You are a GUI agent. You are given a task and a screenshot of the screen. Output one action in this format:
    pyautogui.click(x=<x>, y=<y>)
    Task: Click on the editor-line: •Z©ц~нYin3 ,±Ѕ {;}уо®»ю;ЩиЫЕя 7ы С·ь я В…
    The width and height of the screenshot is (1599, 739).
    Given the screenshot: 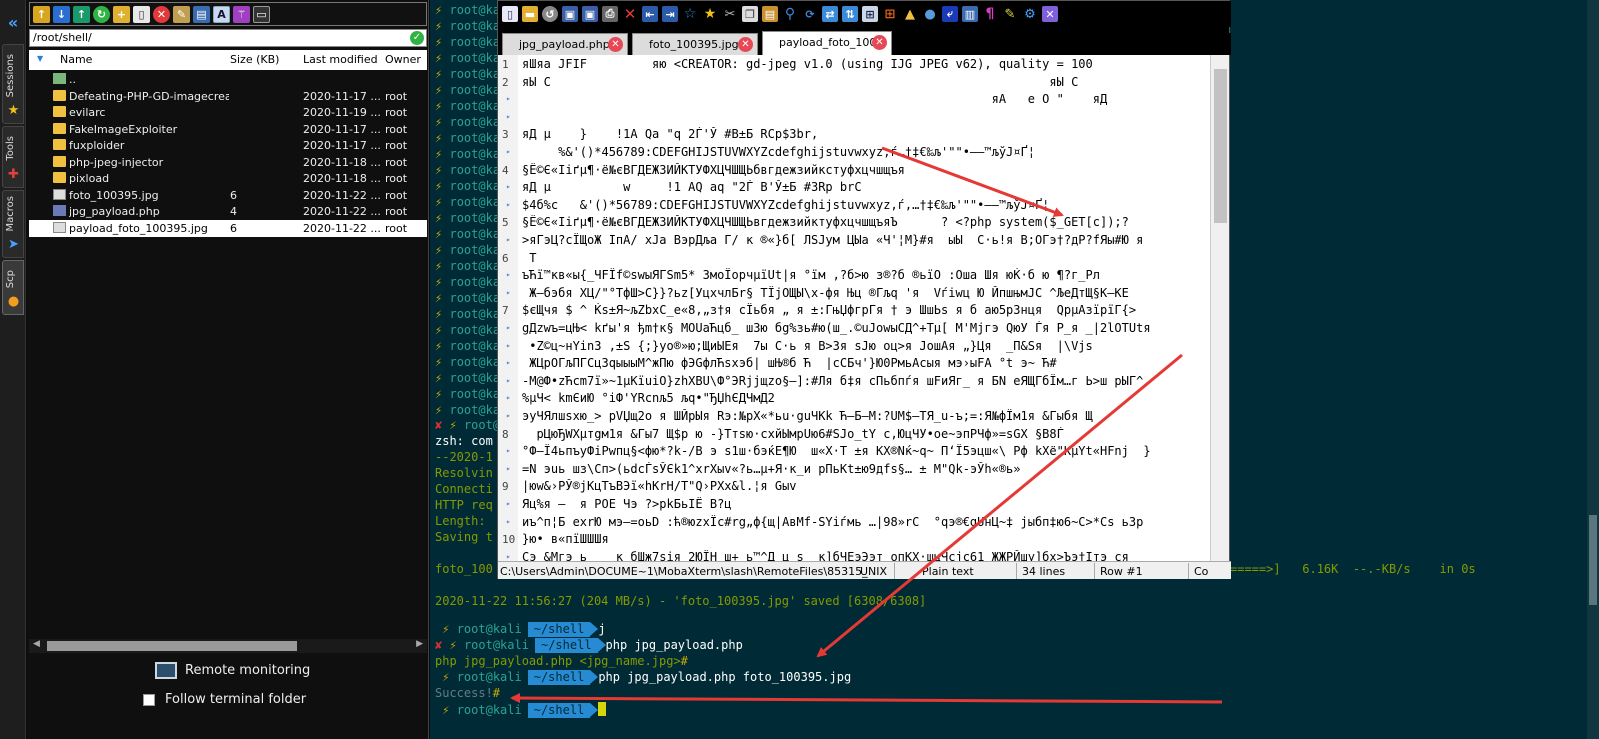 What is the action you would take?
    pyautogui.click(x=807, y=345)
    